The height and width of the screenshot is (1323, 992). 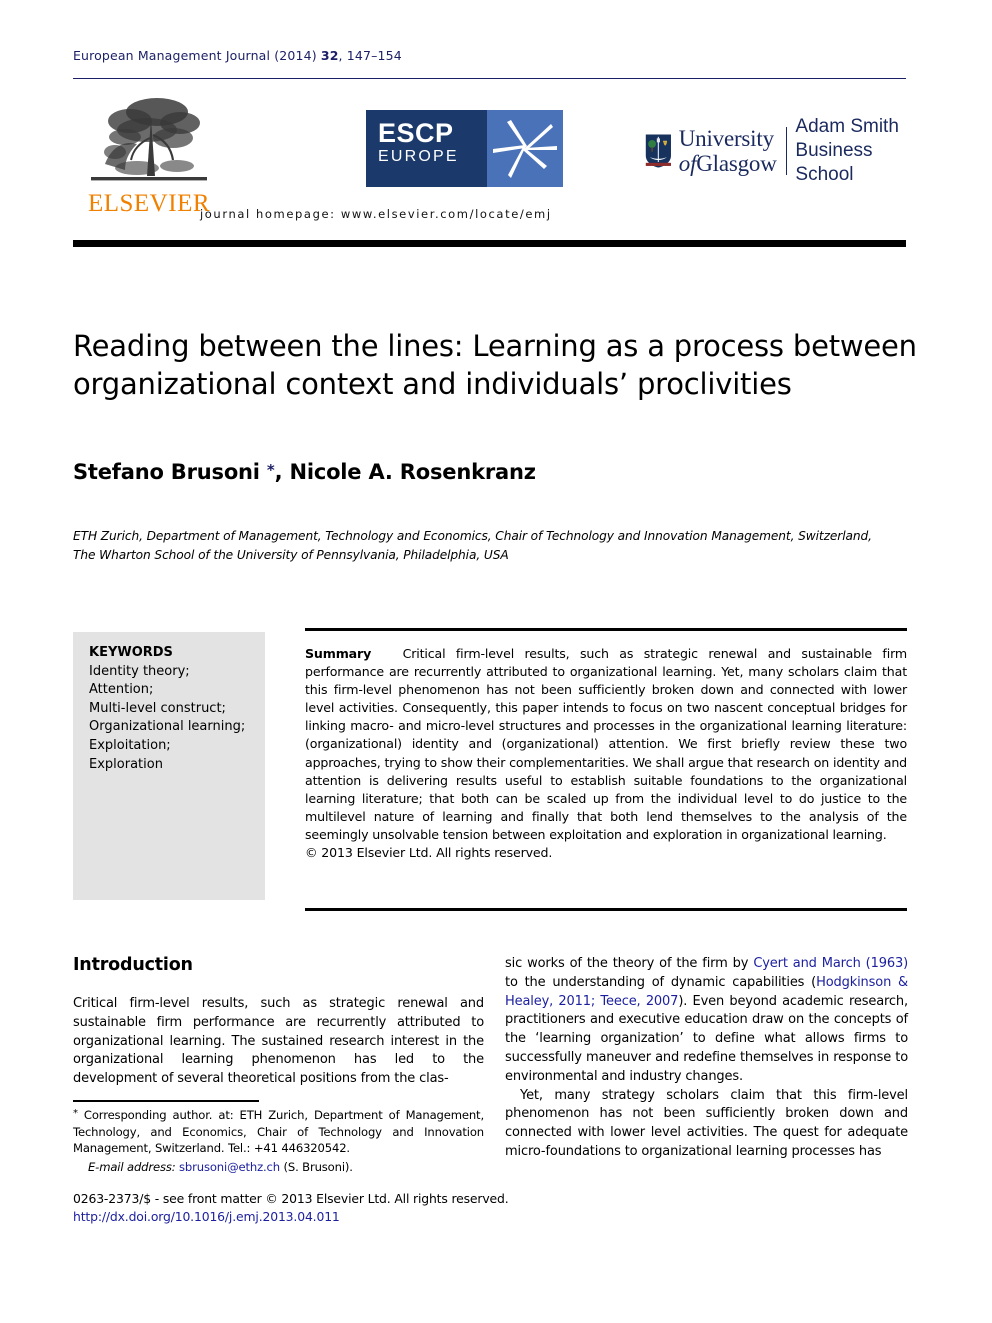 I want to click on elsevier-logo: ELSEVIER, so click(x=149, y=154).